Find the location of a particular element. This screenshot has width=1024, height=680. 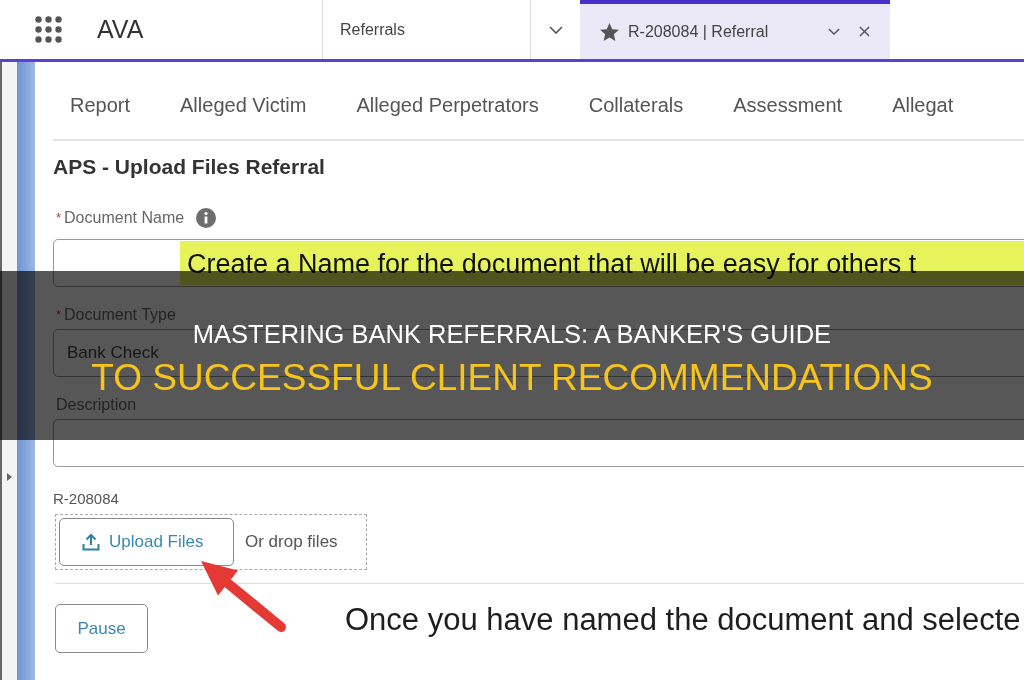

textarea-field is located at coordinates (538, 443).